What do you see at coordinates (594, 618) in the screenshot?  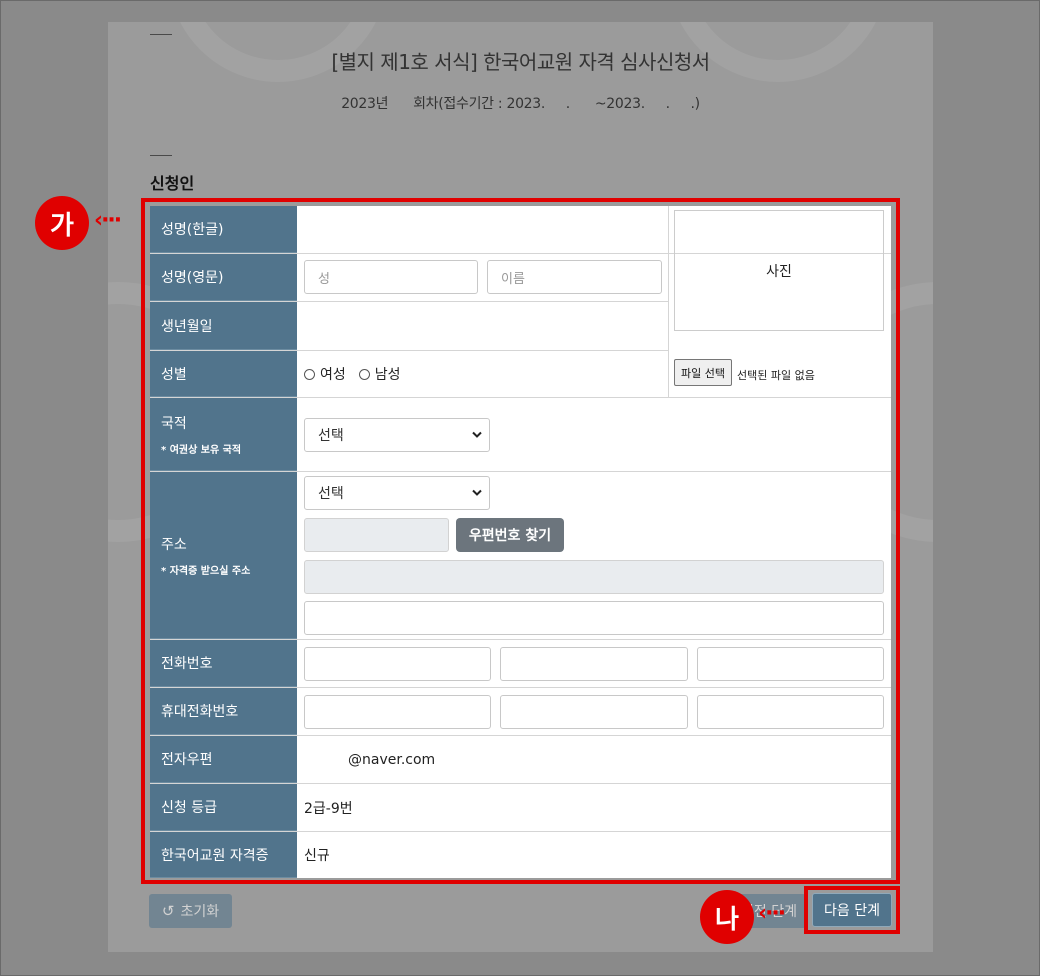 I see `address-line2-input` at bounding box center [594, 618].